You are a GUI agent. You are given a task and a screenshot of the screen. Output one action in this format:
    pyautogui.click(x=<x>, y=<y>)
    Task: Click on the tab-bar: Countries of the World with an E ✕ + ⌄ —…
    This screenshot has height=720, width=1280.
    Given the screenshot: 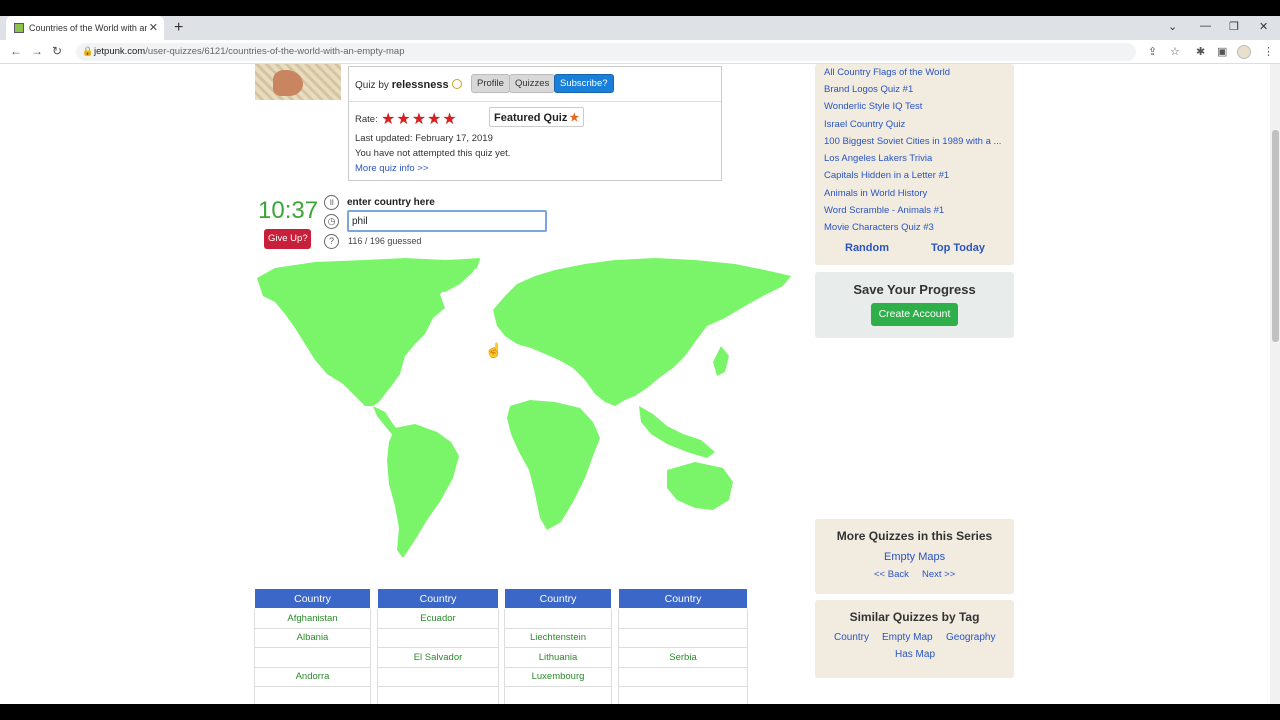 What is the action you would take?
    pyautogui.click(x=640, y=28)
    